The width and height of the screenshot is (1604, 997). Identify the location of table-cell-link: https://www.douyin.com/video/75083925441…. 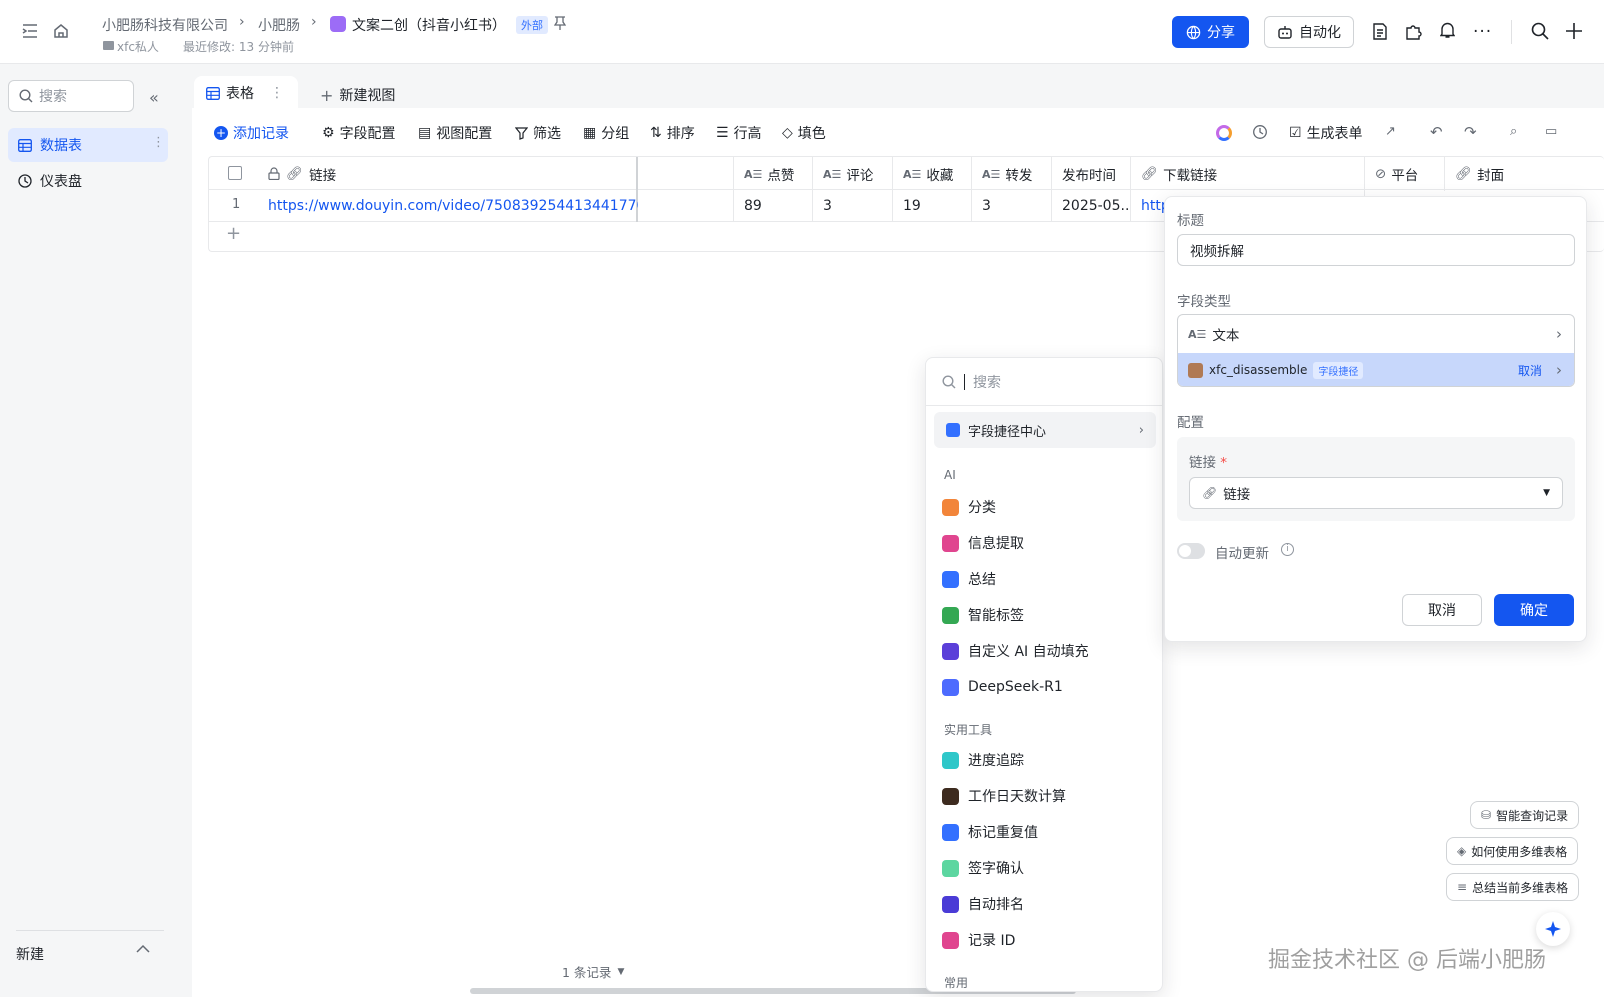
(448, 206).